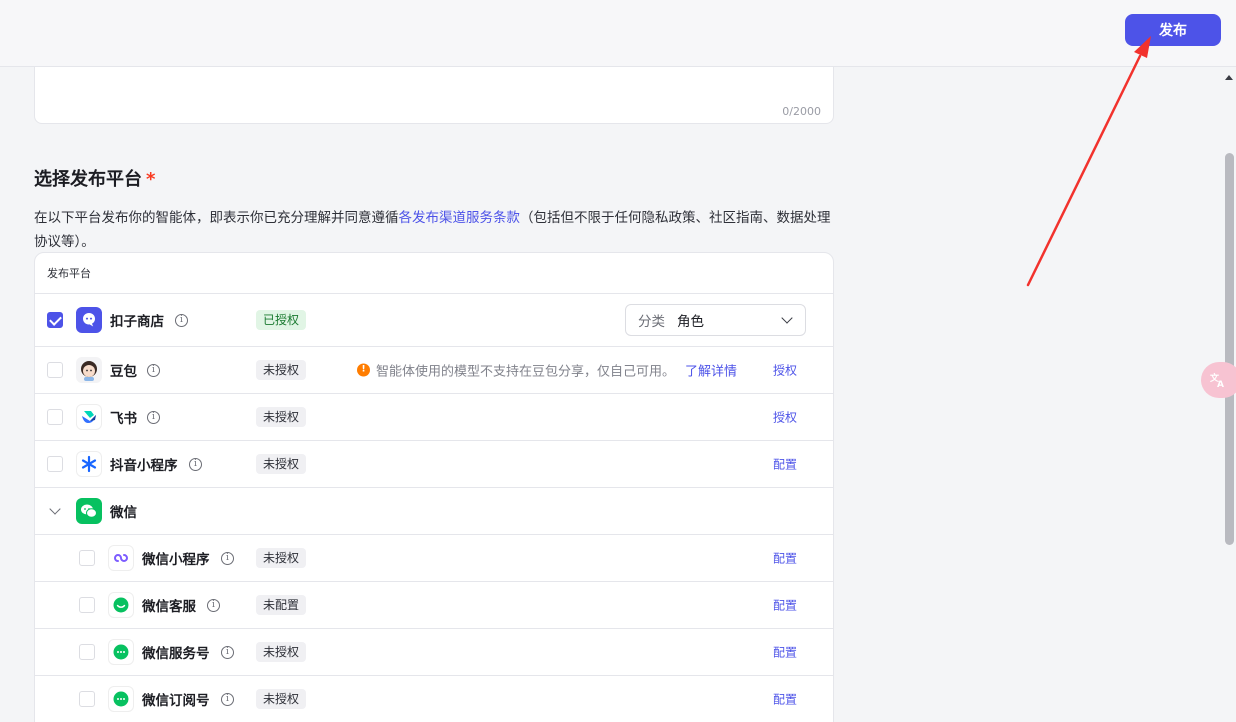  What do you see at coordinates (434, 320) in the screenshot?
I see `platform-row-kouzi: 扣子商店 i 已授权 分类 角色` at bounding box center [434, 320].